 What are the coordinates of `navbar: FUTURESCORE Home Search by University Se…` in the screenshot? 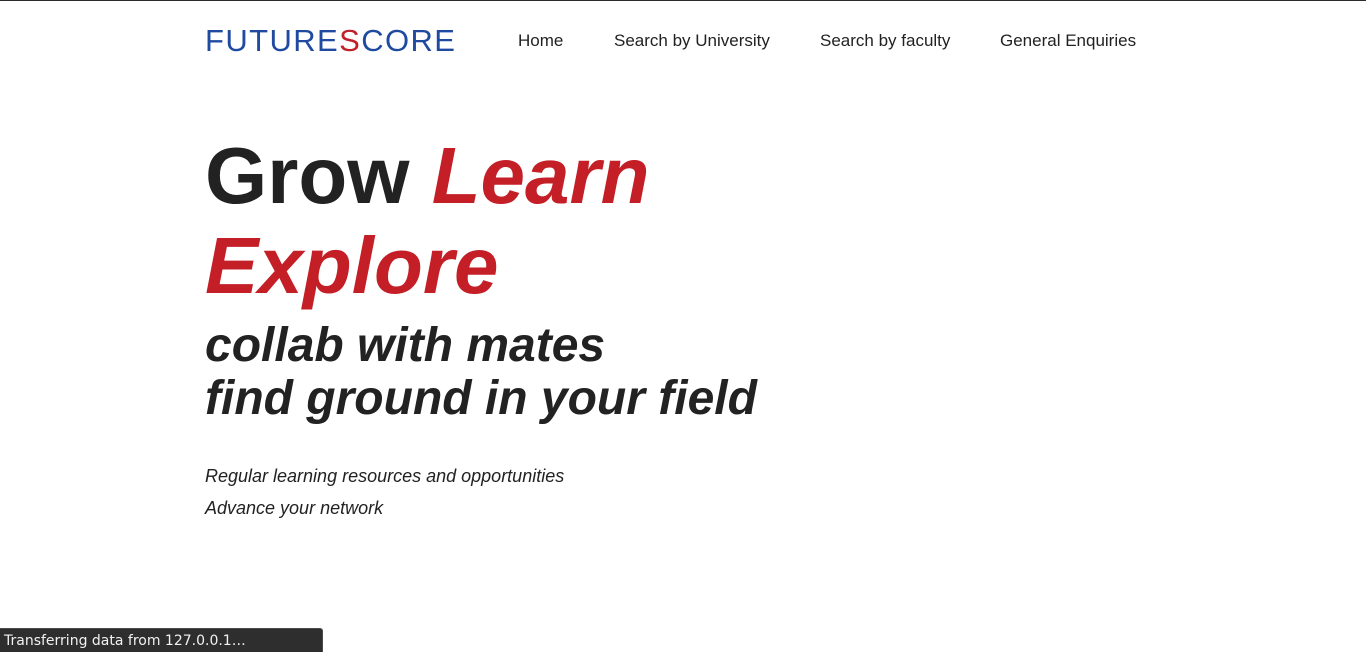 It's located at (675, 42).